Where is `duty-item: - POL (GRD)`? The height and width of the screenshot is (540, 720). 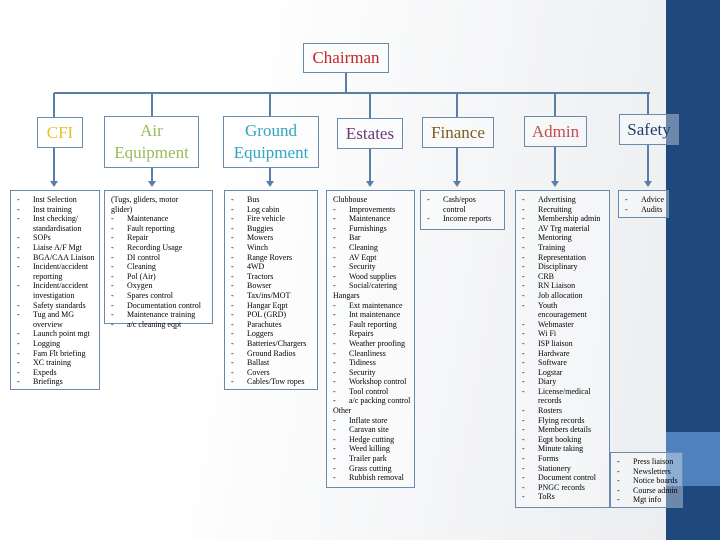
duty-item: - POL (GRD) is located at coordinates (272, 315).